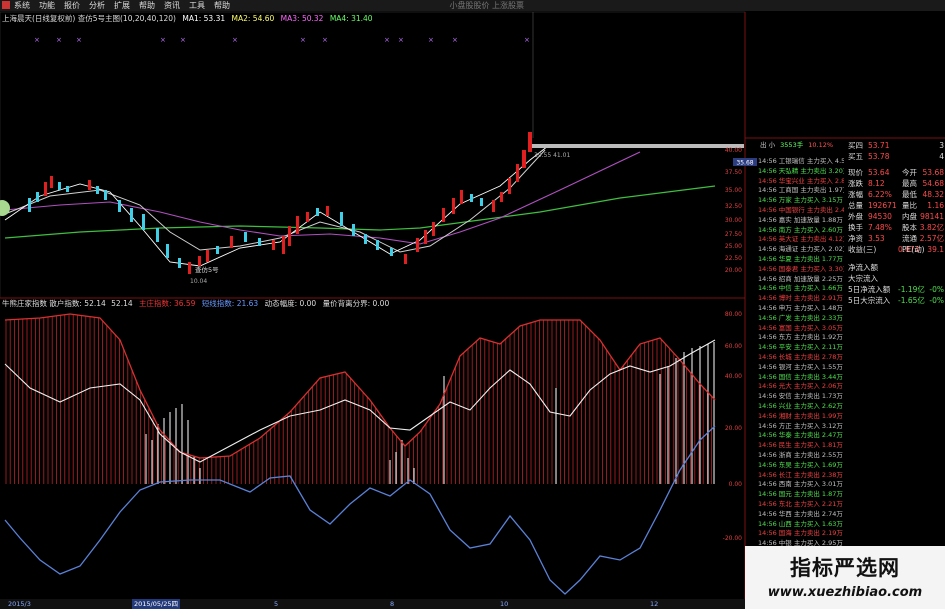 Image resolution: width=945 pixels, height=609 pixels. Describe the element at coordinates (895, 172) in the screenshot. I see `quote-row: 现价 53.64 今开 53.68` at that location.